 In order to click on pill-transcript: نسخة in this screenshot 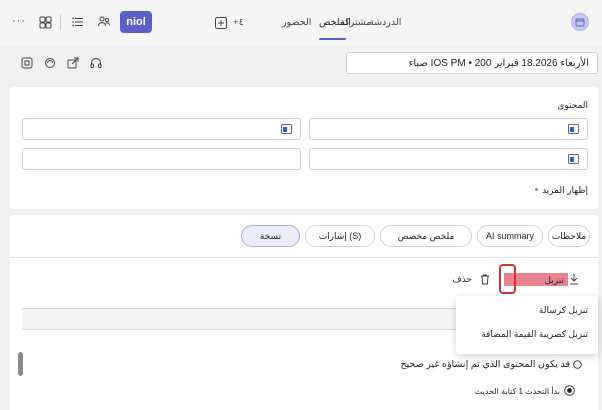, I will do `click(270, 236)`.